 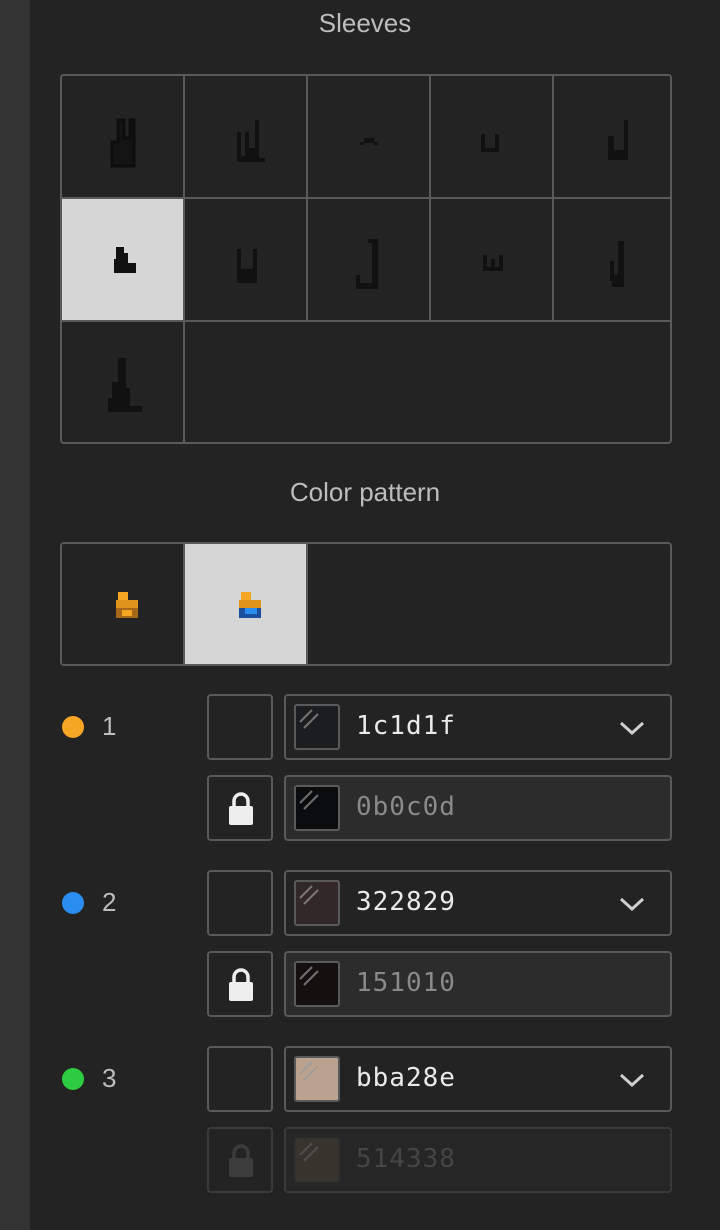 I want to click on color-hex-value: 0b0c0d, so click(x=406, y=807).